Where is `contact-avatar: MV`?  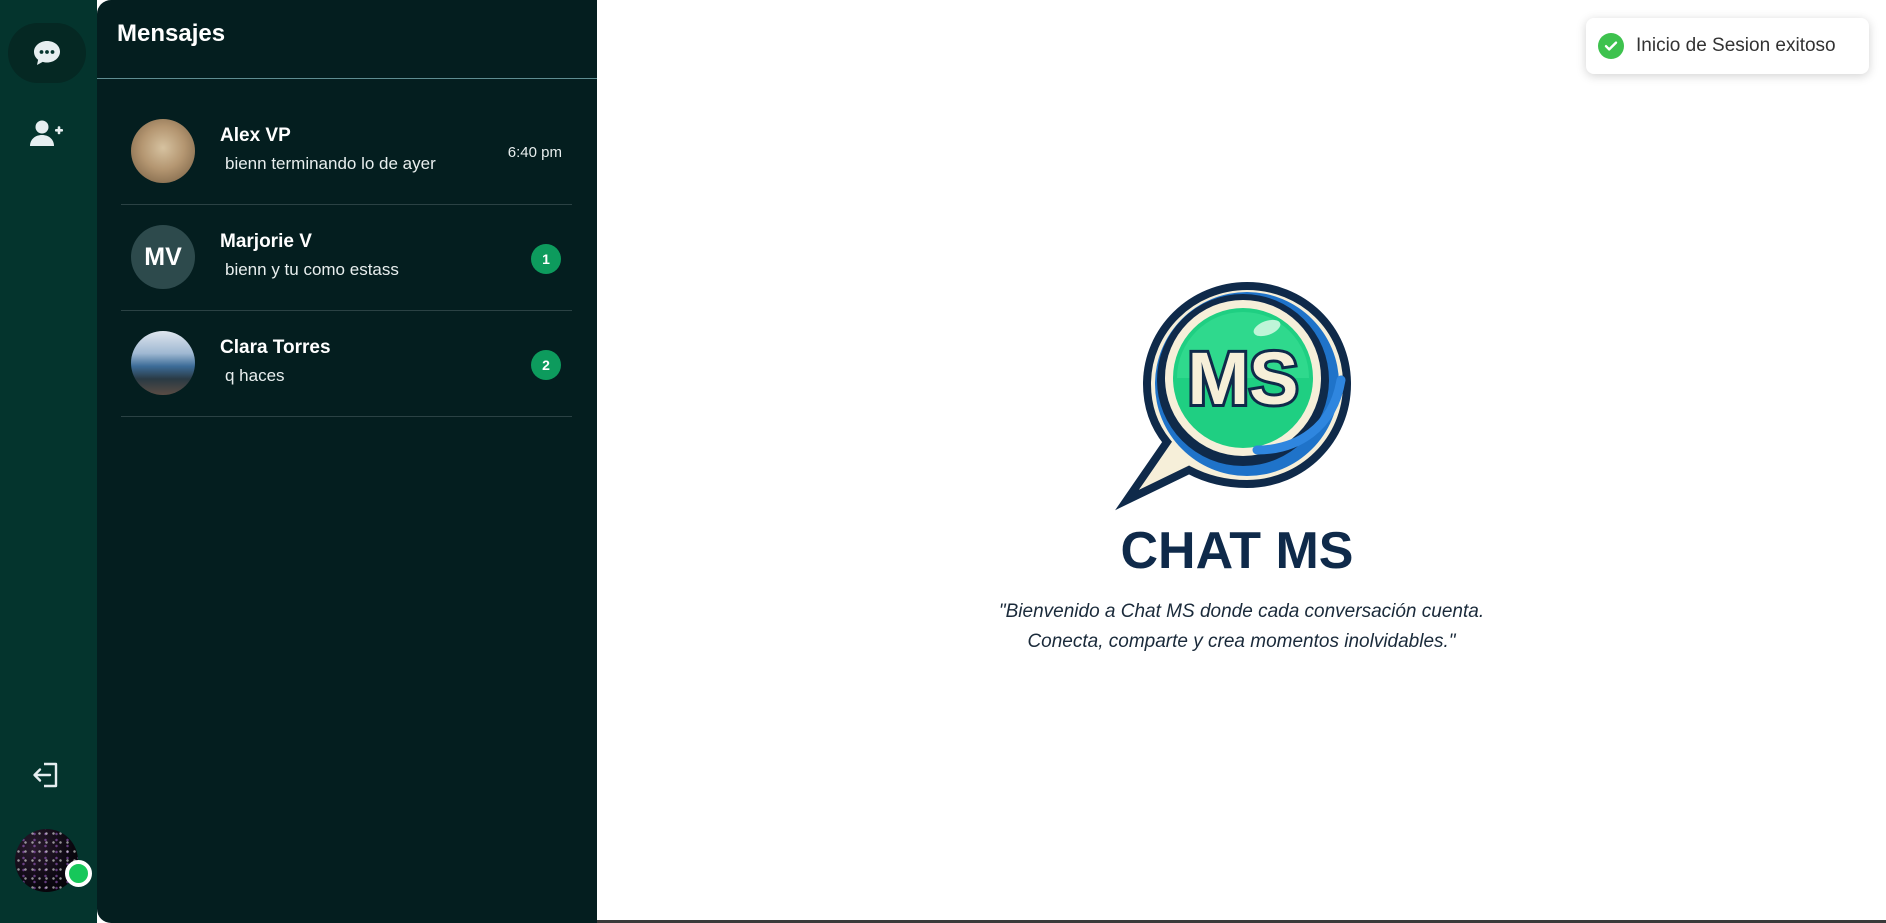 contact-avatar: MV is located at coordinates (163, 257).